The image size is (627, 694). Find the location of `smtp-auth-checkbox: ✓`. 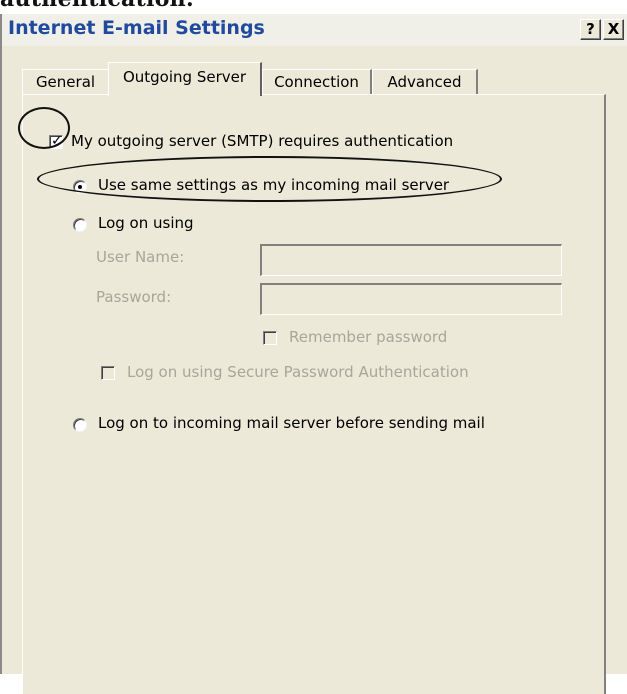

smtp-auth-checkbox: ✓ is located at coordinates (56, 141).